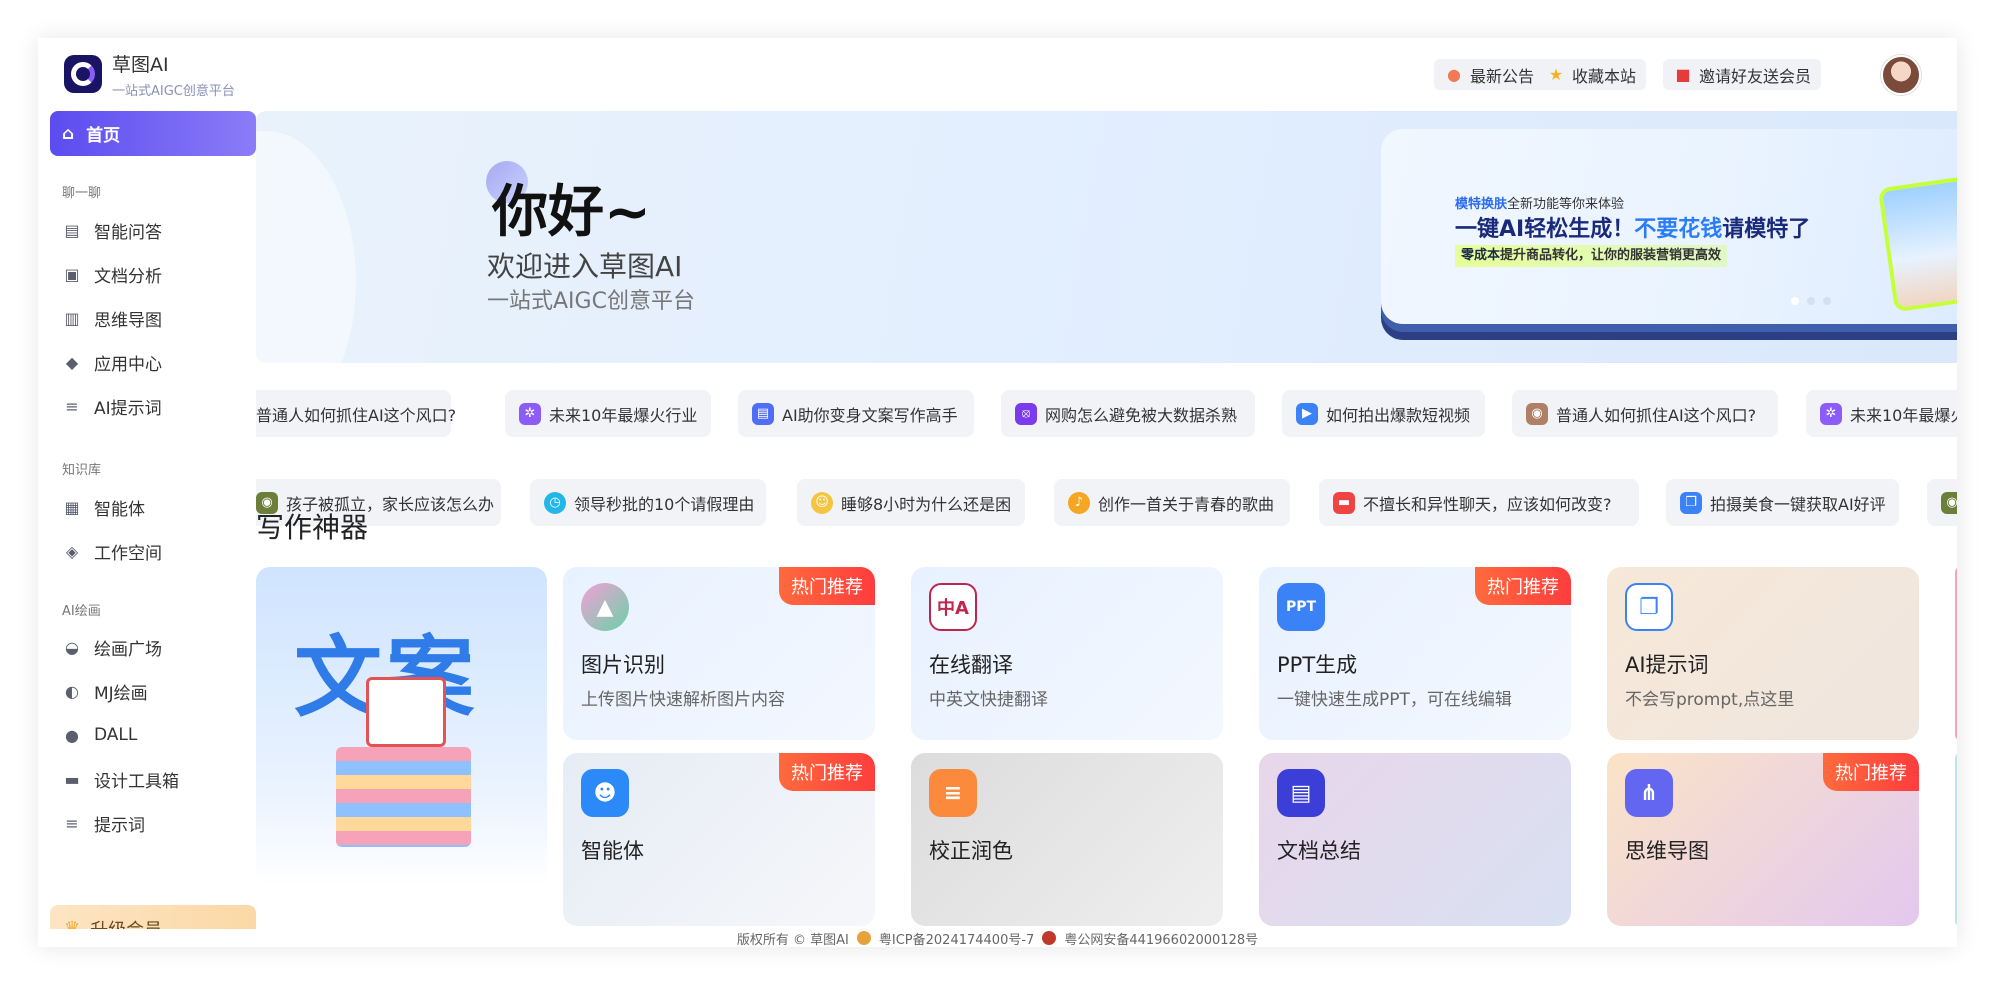 The image size is (1995, 985). I want to click on suggestion-chip: ▤ AI助你变身文案写作高手, so click(856, 413).